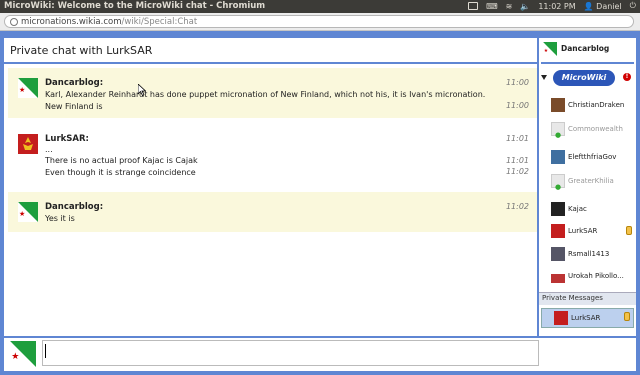  I want to click on user-menu: 👤 Daniel, so click(603, 6).